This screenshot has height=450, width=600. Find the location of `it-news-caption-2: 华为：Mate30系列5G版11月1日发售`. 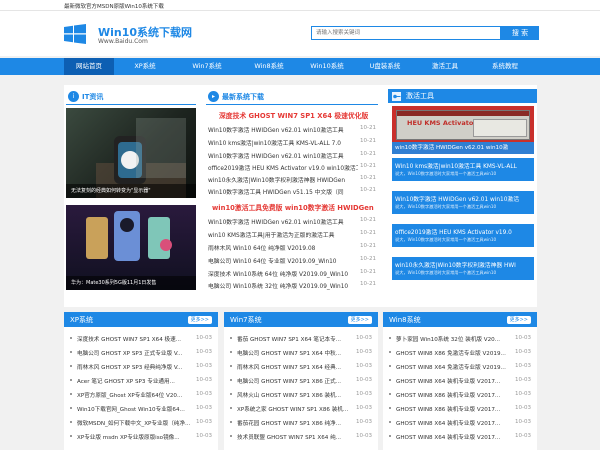

it-news-caption-2: 华为：Mate30系列5G版11月1日发售 is located at coordinates (131, 283).